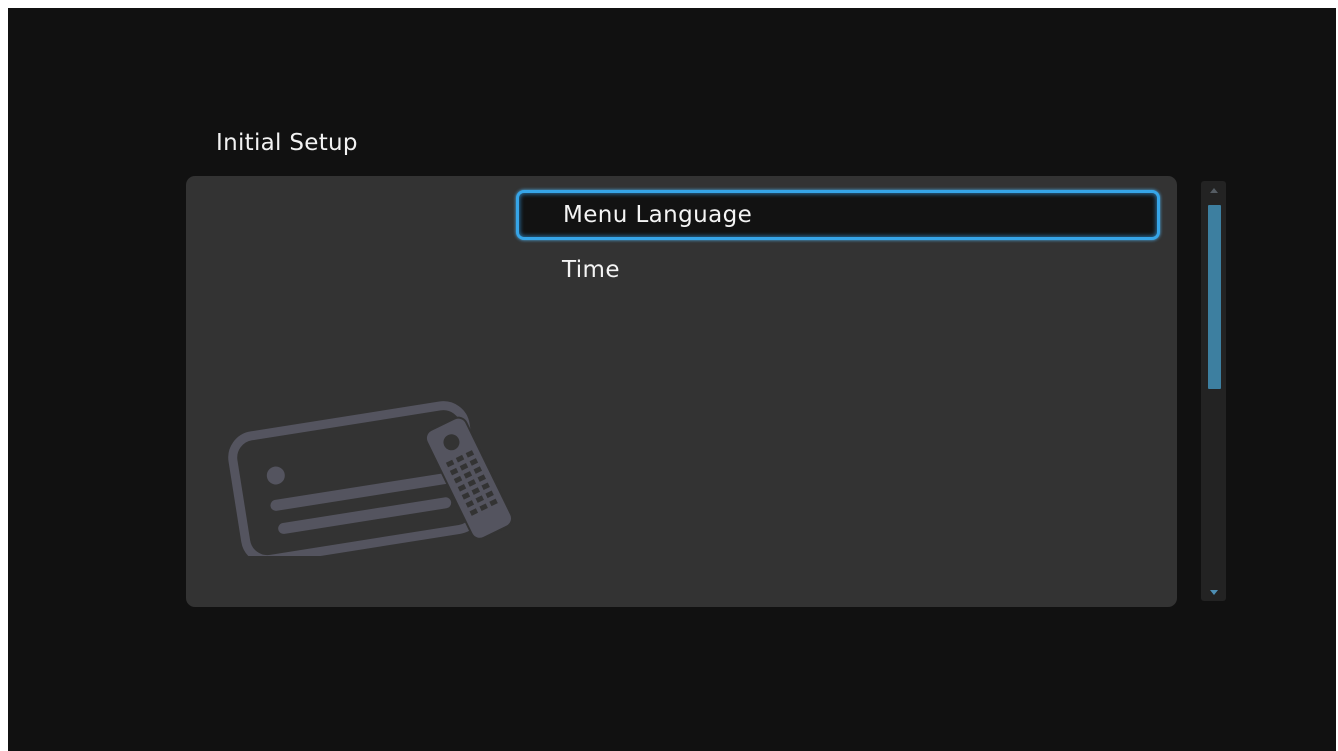 The height and width of the screenshot is (751, 1338). I want to click on triangle-up-icon, so click(1213, 190).